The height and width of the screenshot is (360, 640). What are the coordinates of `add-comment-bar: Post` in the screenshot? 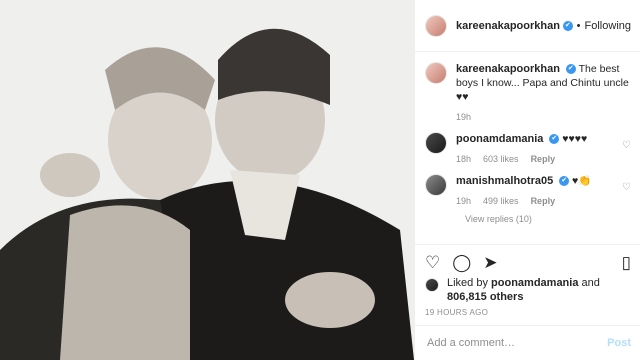 It's located at (527, 342).